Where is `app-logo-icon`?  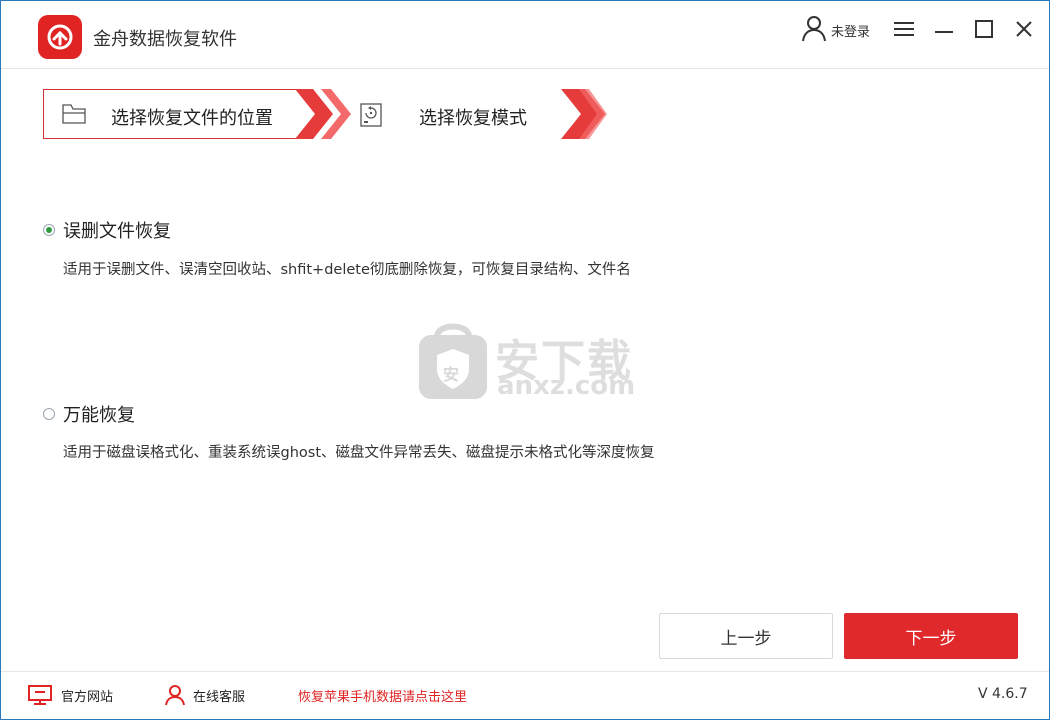 app-logo-icon is located at coordinates (60, 37).